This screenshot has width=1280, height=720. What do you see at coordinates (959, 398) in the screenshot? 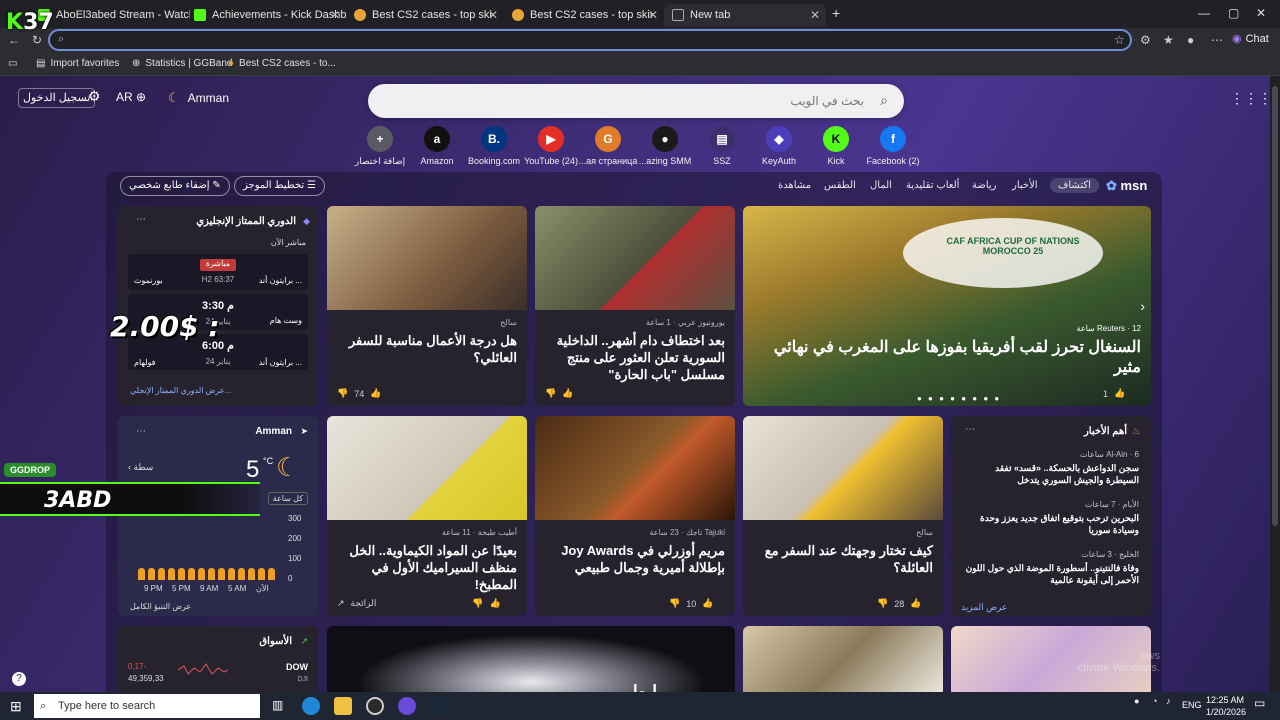
I see `carousel-dots: ● ● ● ● ● ● ● ●` at bounding box center [959, 398].